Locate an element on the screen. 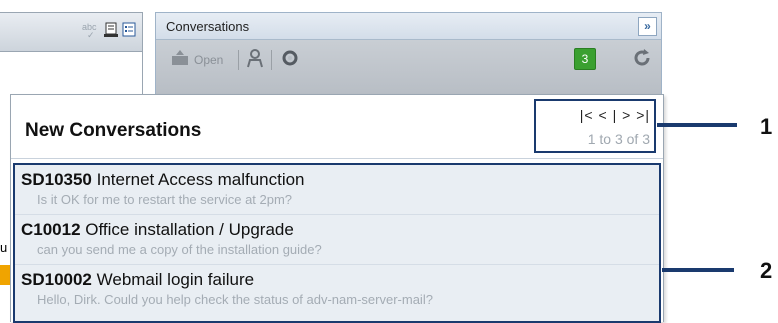 This screenshot has width=778, height=323. open-button: Open is located at coordinates (208, 60).